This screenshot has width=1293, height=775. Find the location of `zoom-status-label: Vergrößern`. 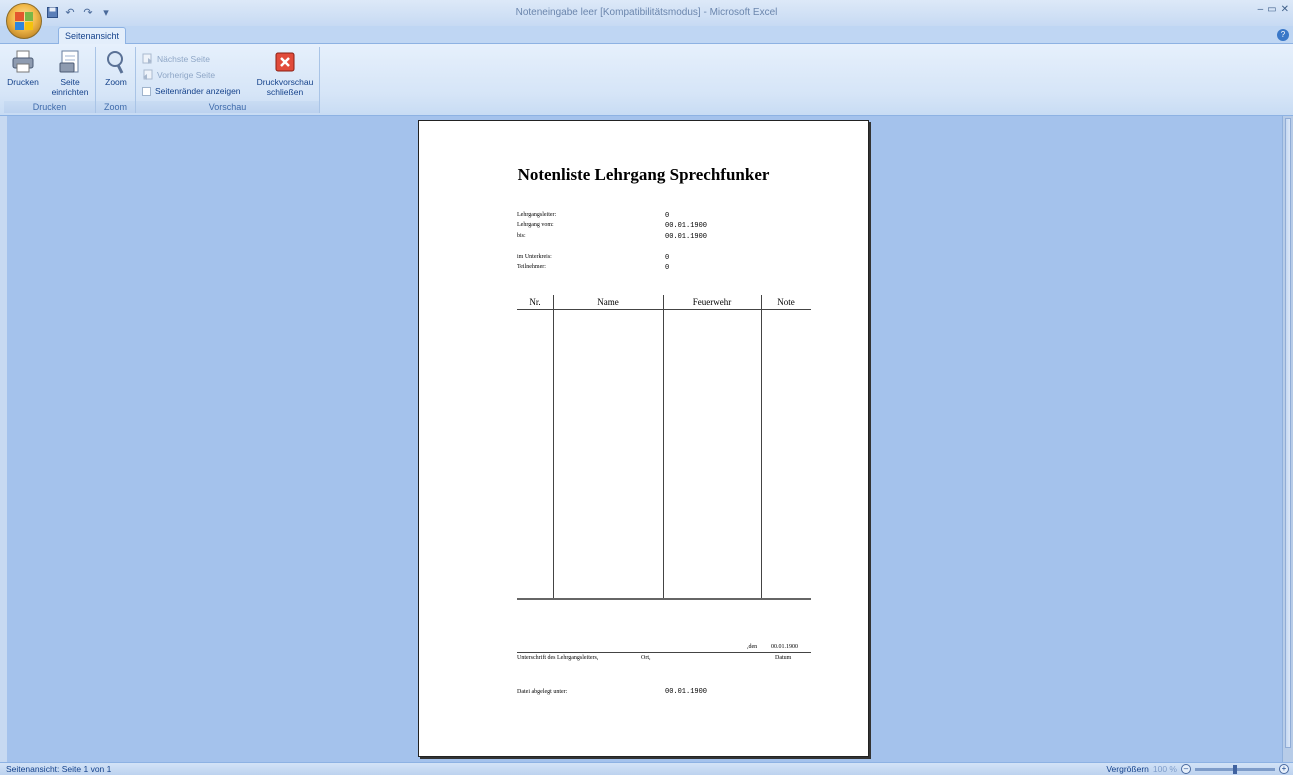

zoom-status-label: Vergrößern is located at coordinates (1127, 769).